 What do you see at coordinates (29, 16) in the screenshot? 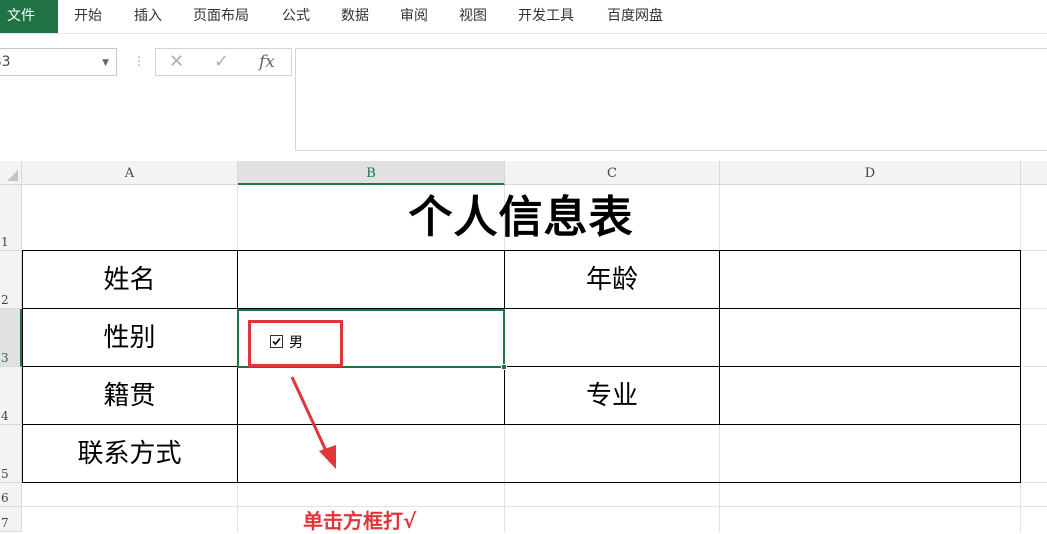
I see `tab-file: 文件` at bounding box center [29, 16].